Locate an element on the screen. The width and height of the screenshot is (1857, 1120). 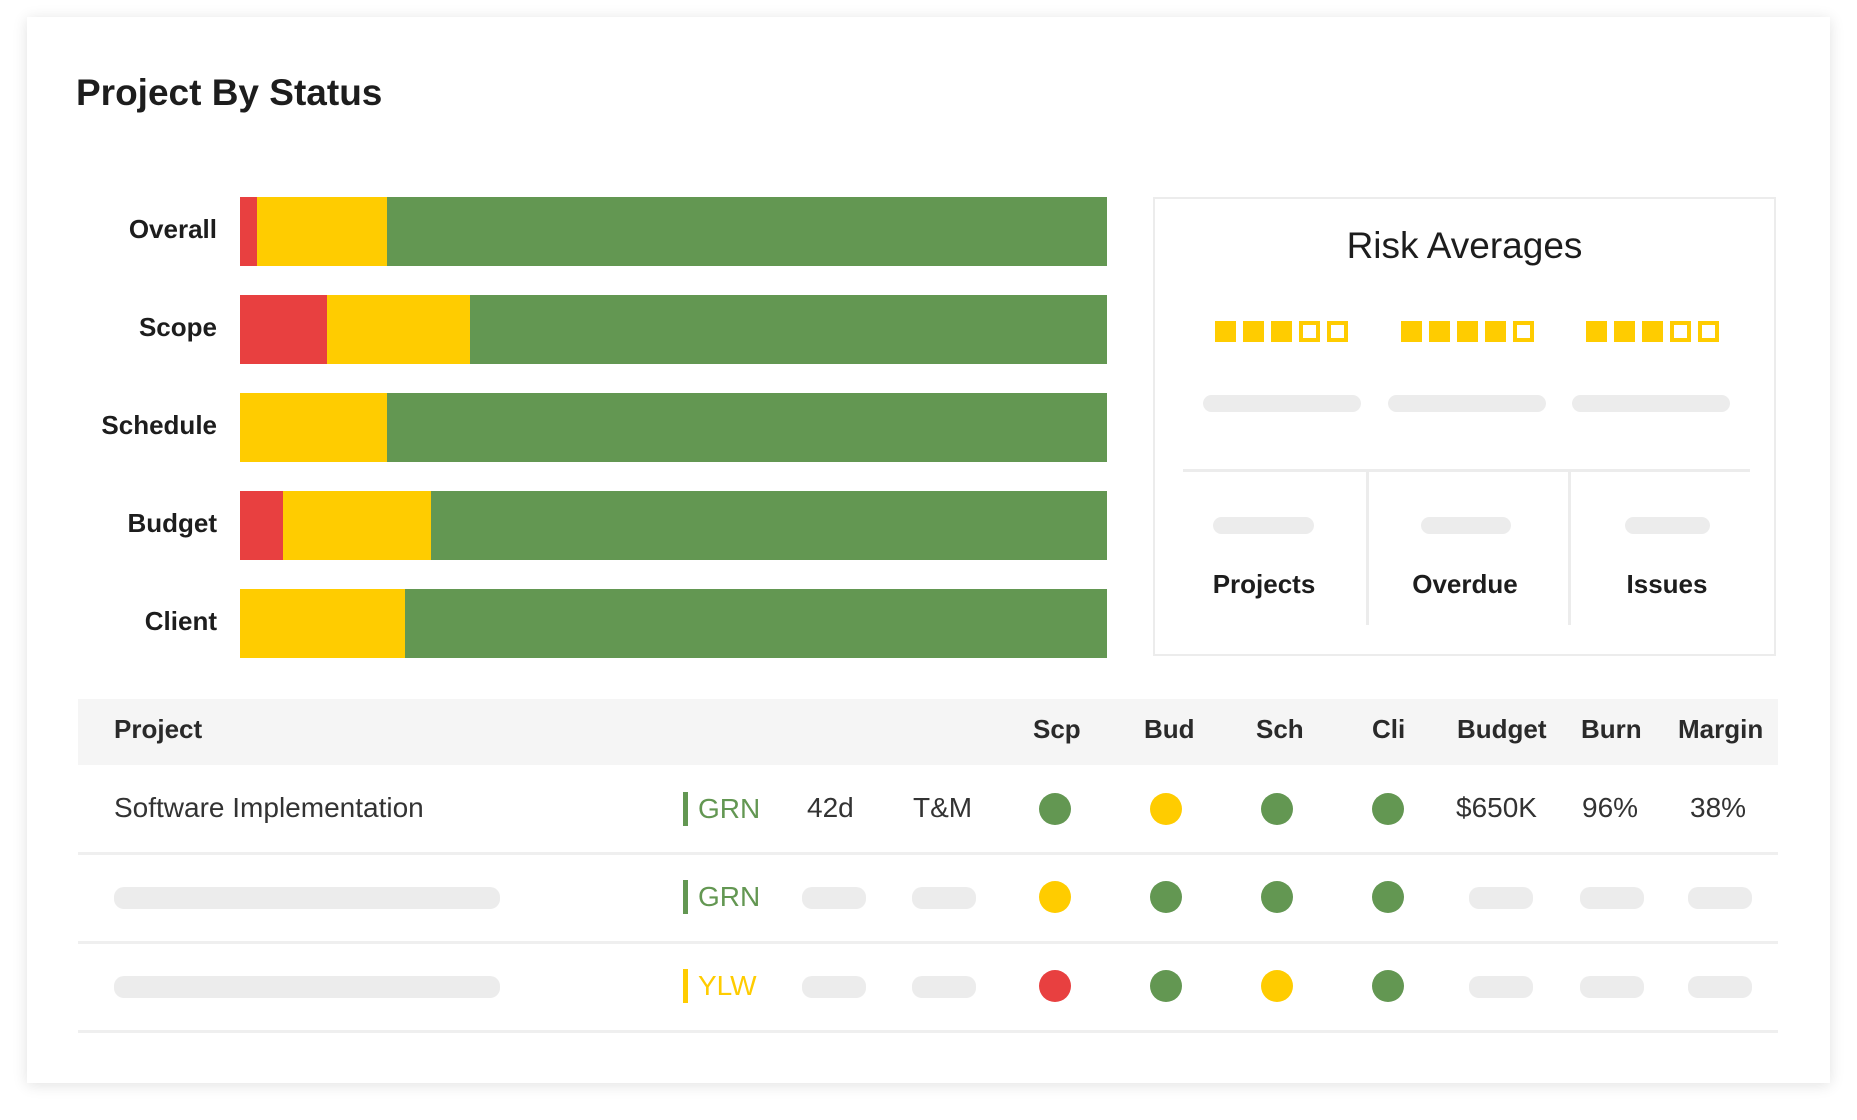
contract-type: T&M is located at coordinates (943, 807).